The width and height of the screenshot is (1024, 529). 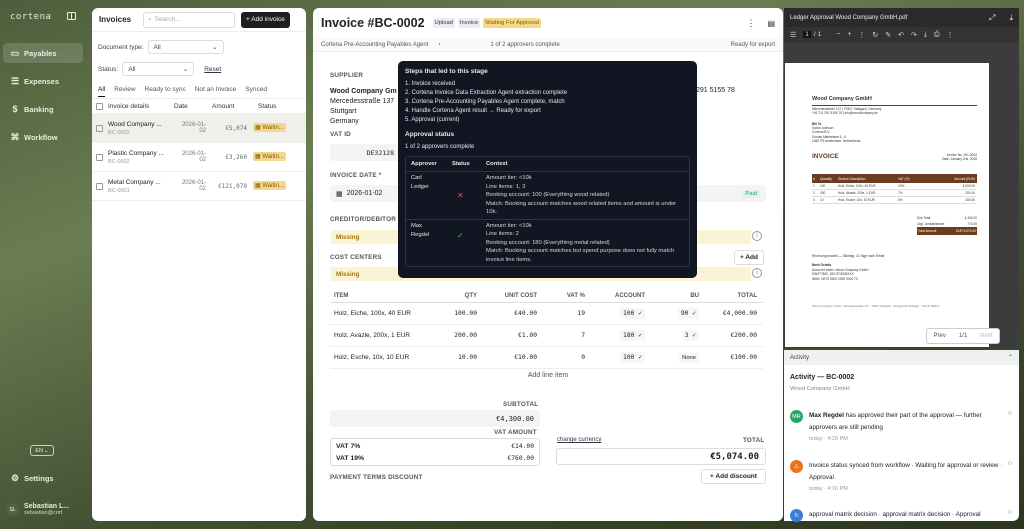 What do you see at coordinates (688, 313) in the screenshot?
I see `item-bu: 90 ✓` at bounding box center [688, 313].